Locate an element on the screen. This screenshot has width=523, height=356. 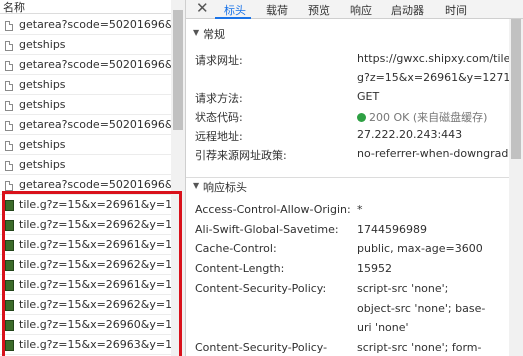
request-method-value: GET is located at coordinates (368, 96).